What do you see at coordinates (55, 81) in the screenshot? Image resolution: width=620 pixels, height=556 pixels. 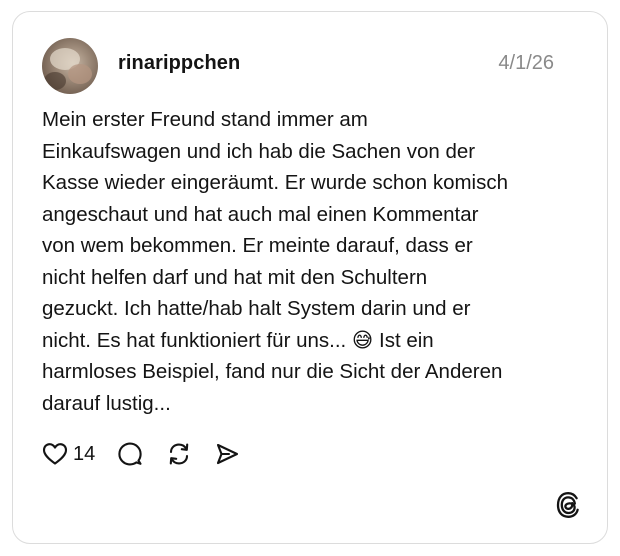 I see `avatar-photo-shadow` at bounding box center [55, 81].